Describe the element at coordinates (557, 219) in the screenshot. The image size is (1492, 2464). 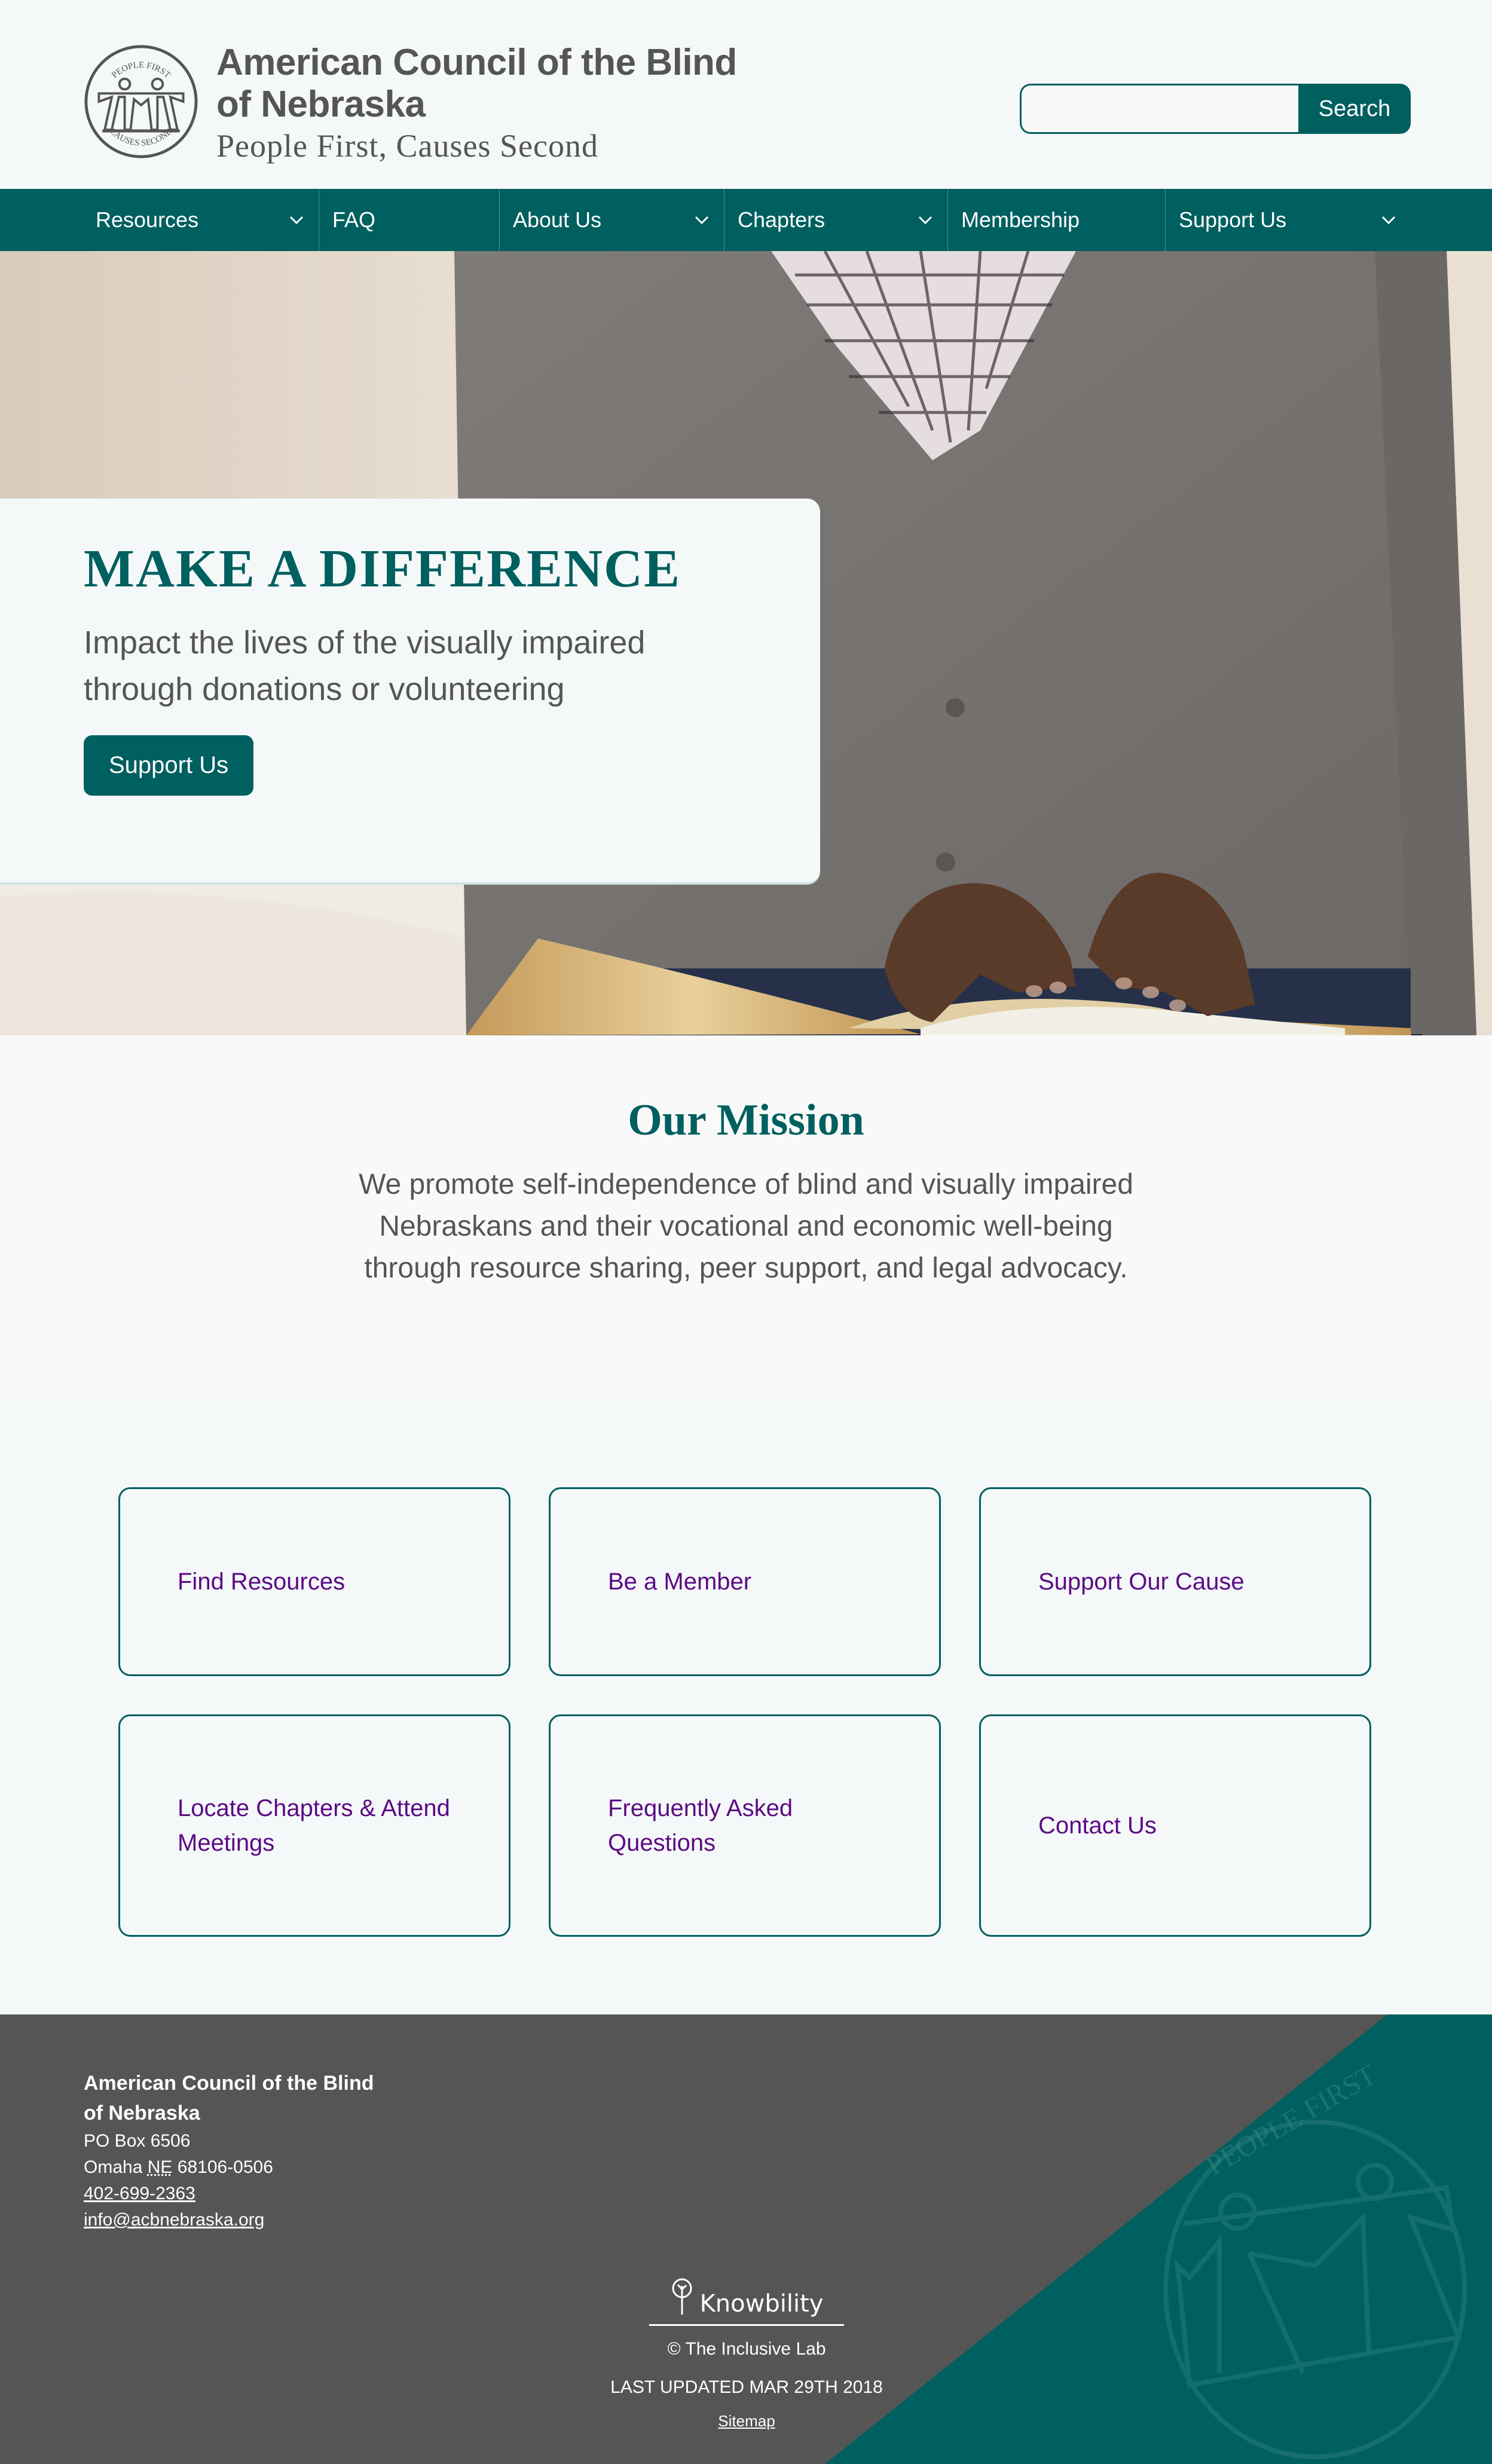
I see `nav-label: About Us` at that location.